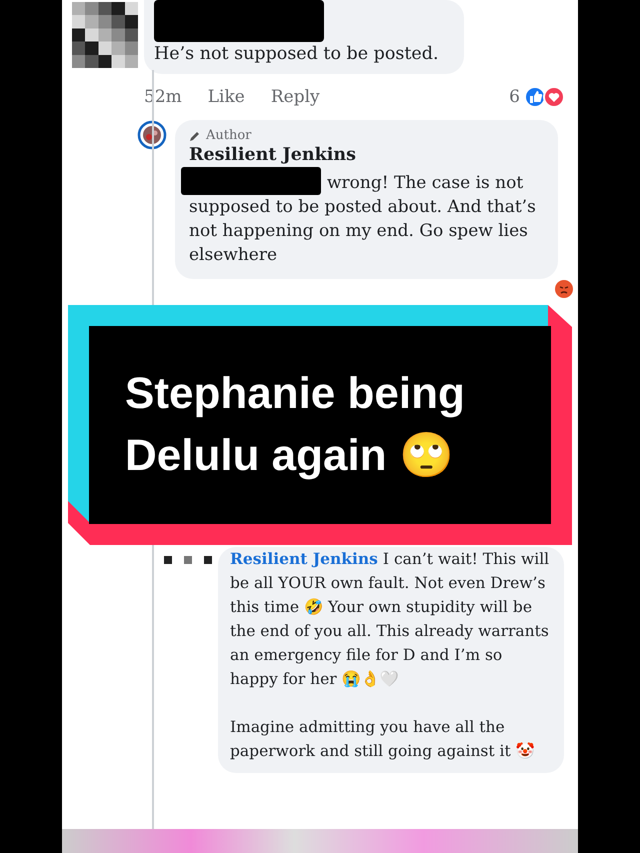  What do you see at coordinates (425, 183) in the screenshot?
I see `reply-text: wrong! The case is not` at bounding box center [425, 183].